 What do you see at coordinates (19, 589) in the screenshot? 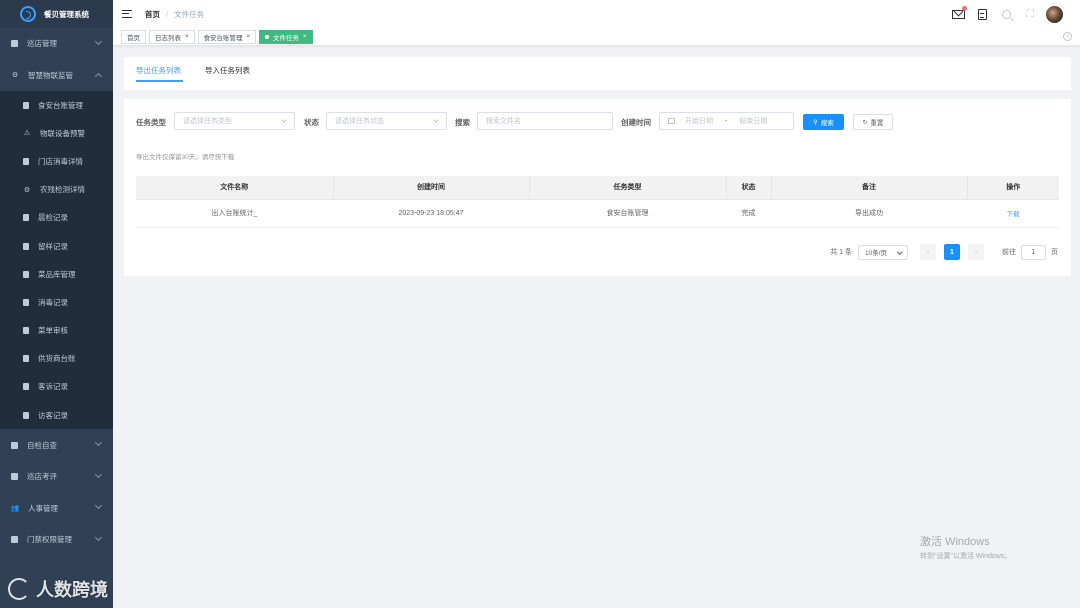
I see `brand-logo-icon` at bounding box center [19, 589].